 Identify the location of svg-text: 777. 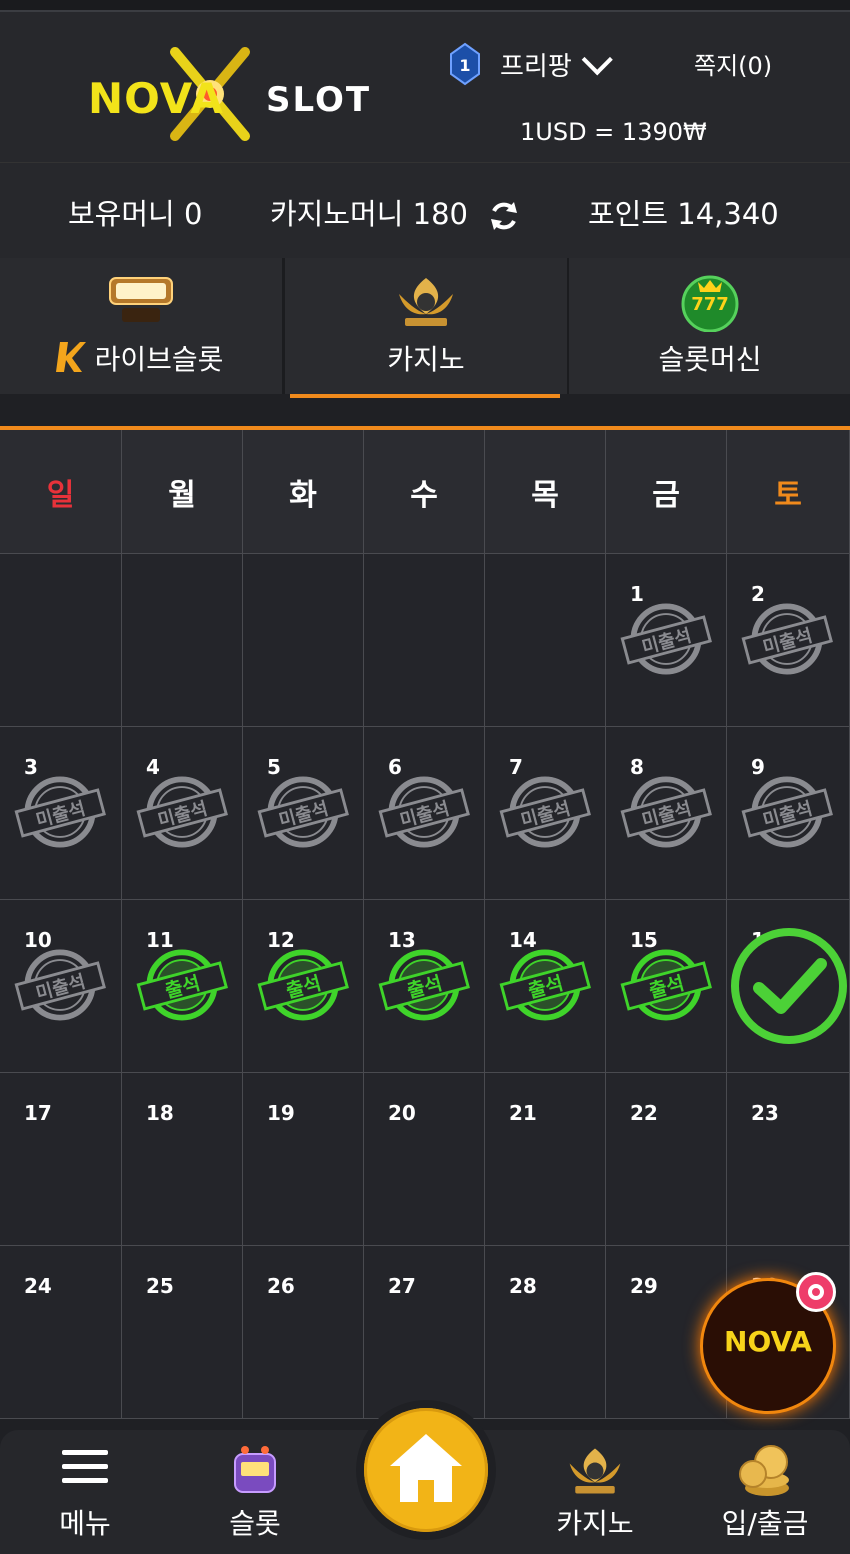
(710, 304).